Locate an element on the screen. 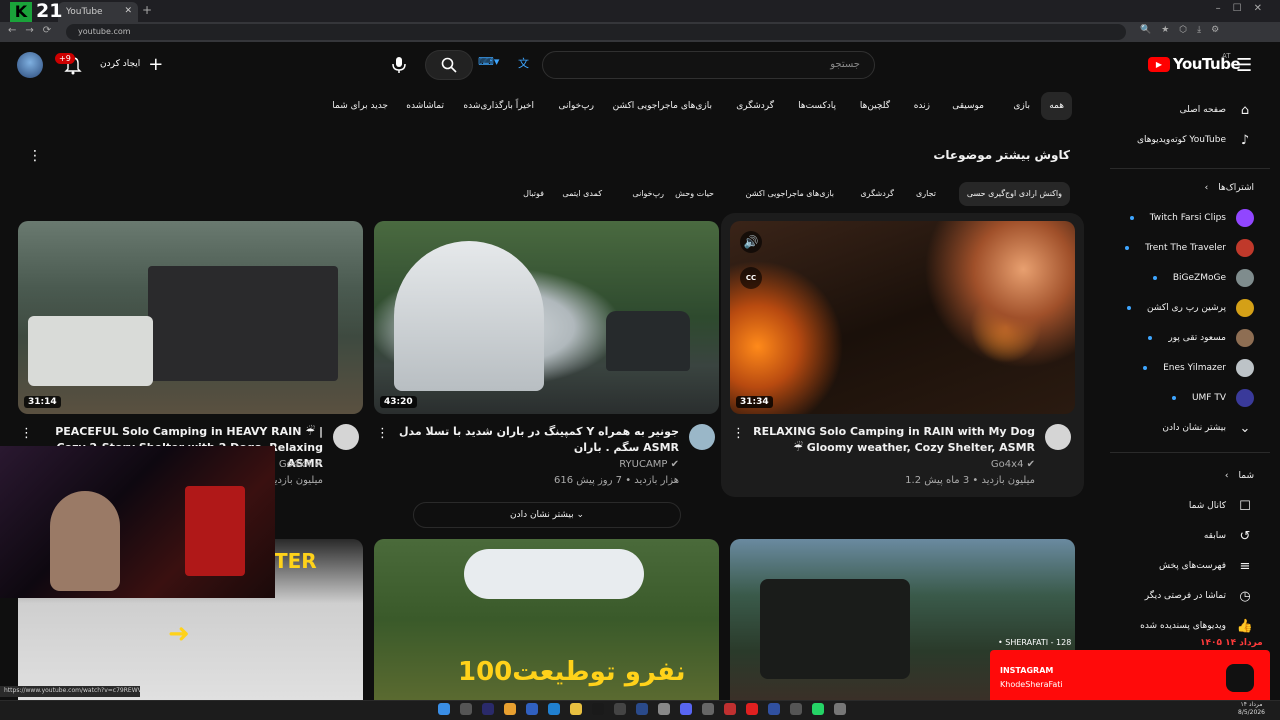 Image resolution: width=1280 pixels, height=720 pixels. steam-icon is located at coordinates (642, 709).